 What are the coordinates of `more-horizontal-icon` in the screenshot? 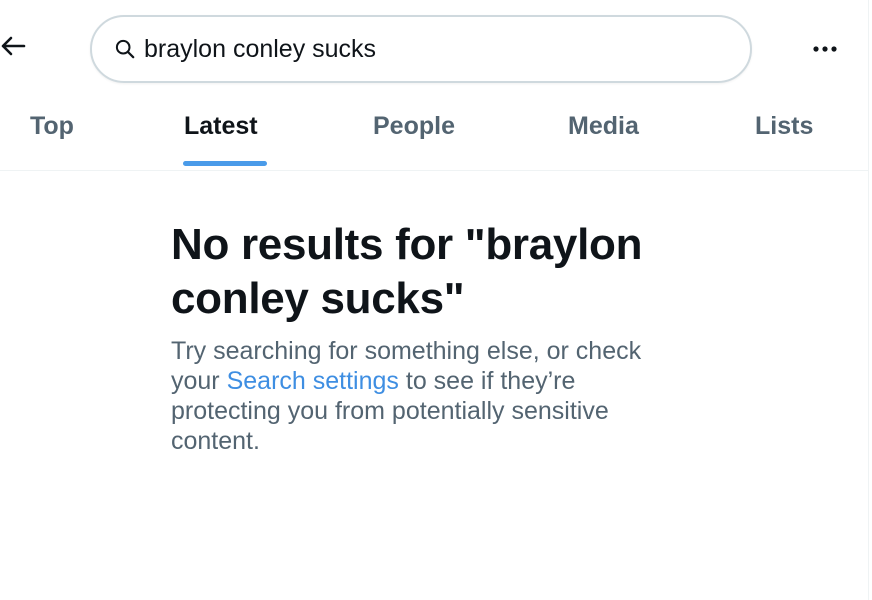 It's located at (825, 49).